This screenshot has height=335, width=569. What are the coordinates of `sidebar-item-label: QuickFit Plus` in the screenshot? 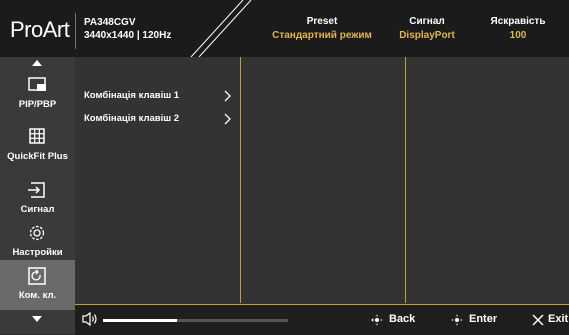 It's located at (37, 156).